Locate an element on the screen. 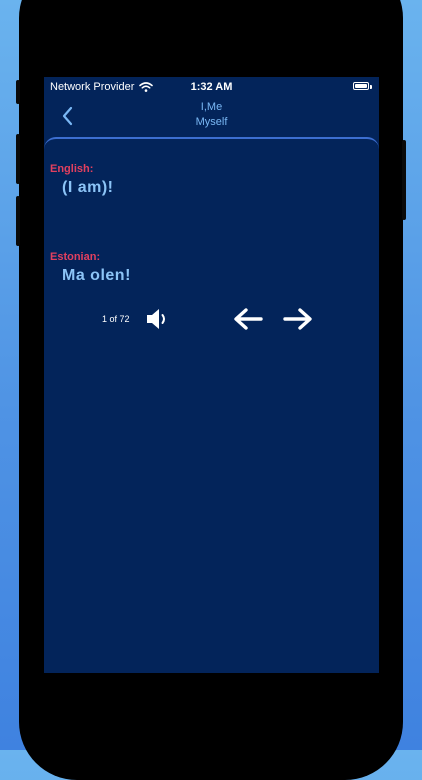 The height and width of the screenshot is (780, 422). battery-level is located at coordinates (361, 86).